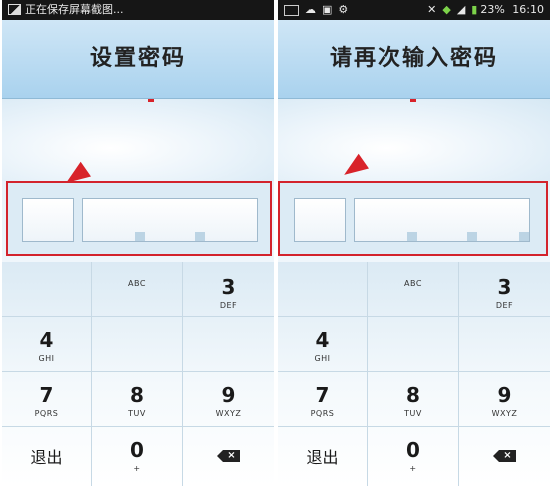 The image size is (552, 486). Describe the element at coordinates (14, 9) in the screenshot. I see `screenshot-image-icon` at that location.